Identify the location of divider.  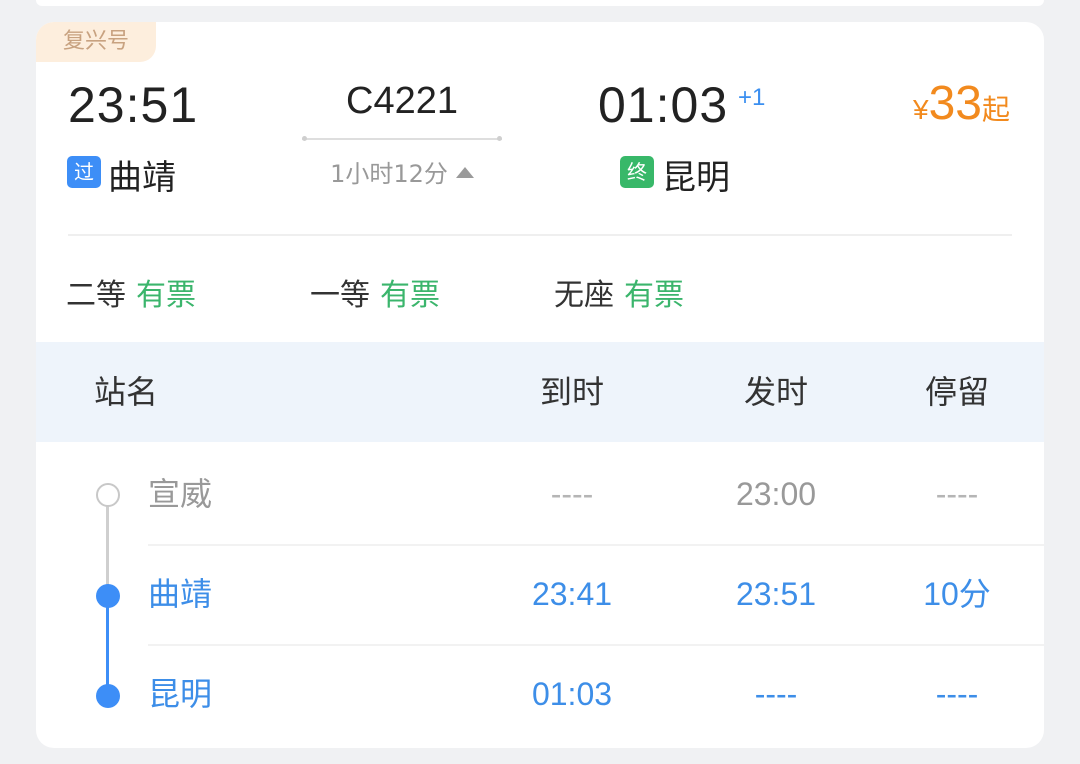
(540, 235).